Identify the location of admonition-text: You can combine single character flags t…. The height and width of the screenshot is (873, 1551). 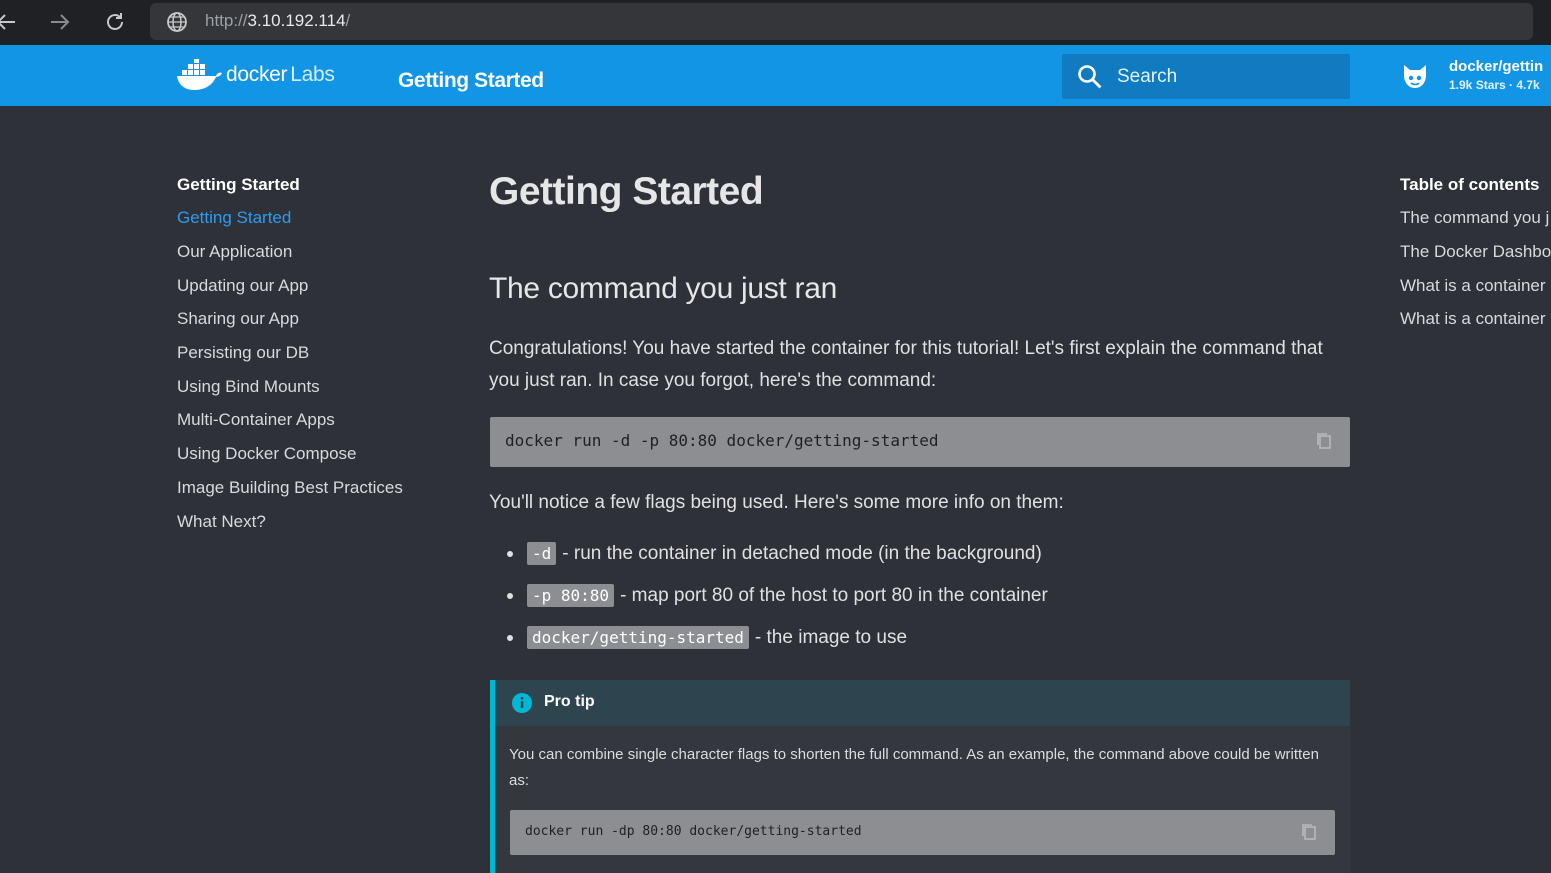
(914, 767).